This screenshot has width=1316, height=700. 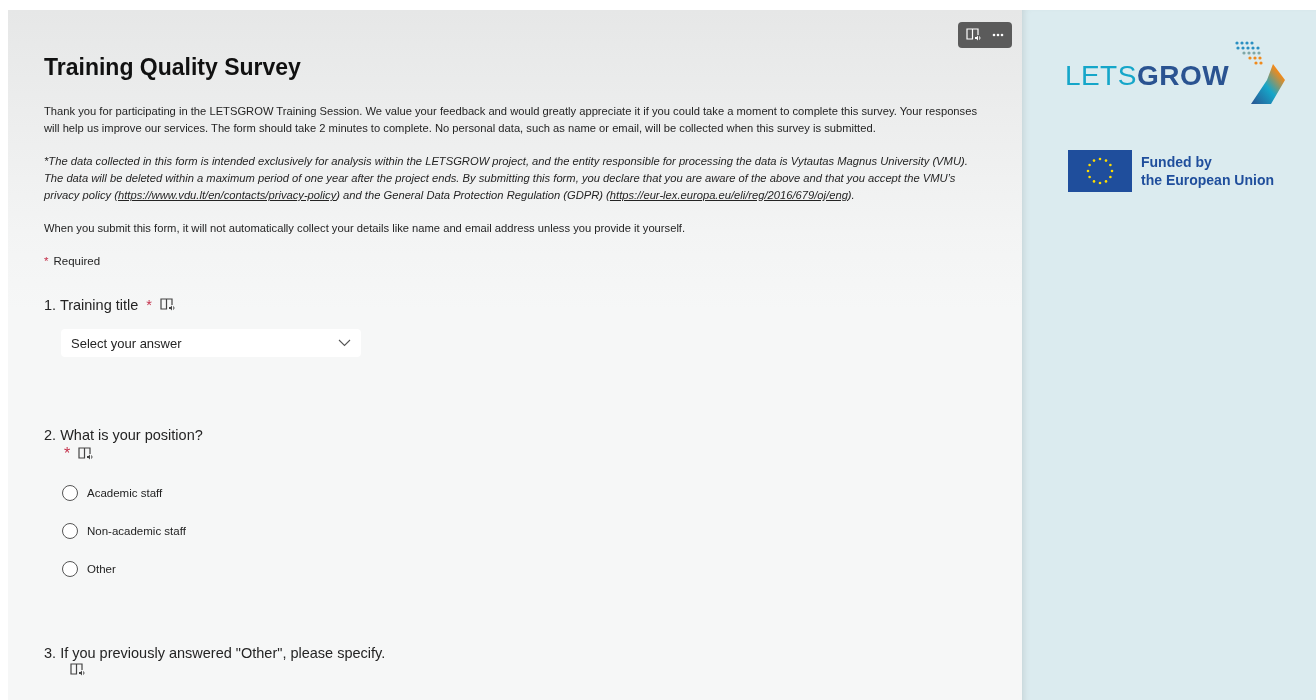 I want to click on chevron-down-icon, so click(x=344, y=343).